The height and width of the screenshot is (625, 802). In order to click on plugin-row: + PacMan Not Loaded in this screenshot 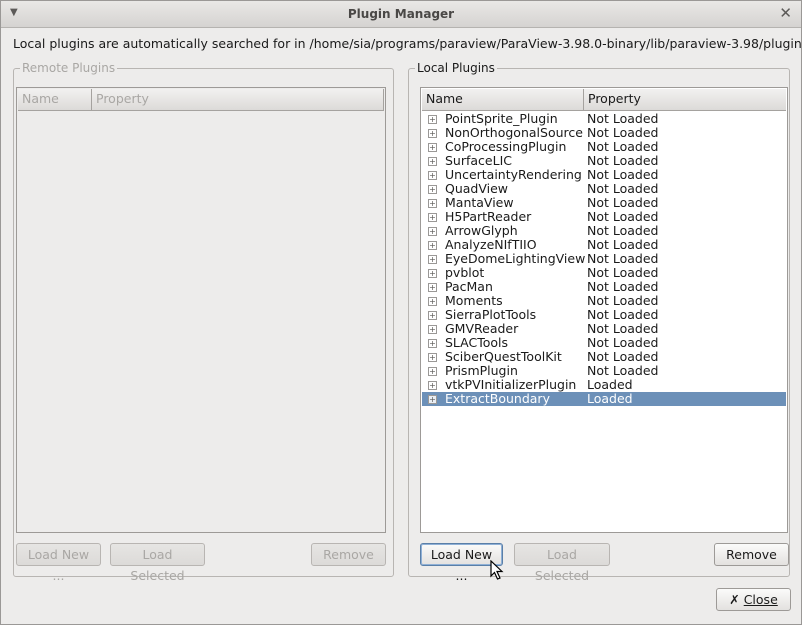, I will do `click(604, 287)`.